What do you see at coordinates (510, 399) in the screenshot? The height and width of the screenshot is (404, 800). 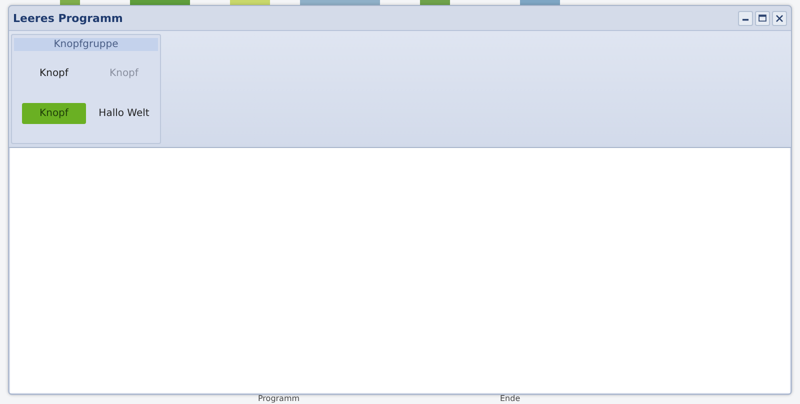 I see `desktop-icon-label: Ende` at bounding box center [510, 399].